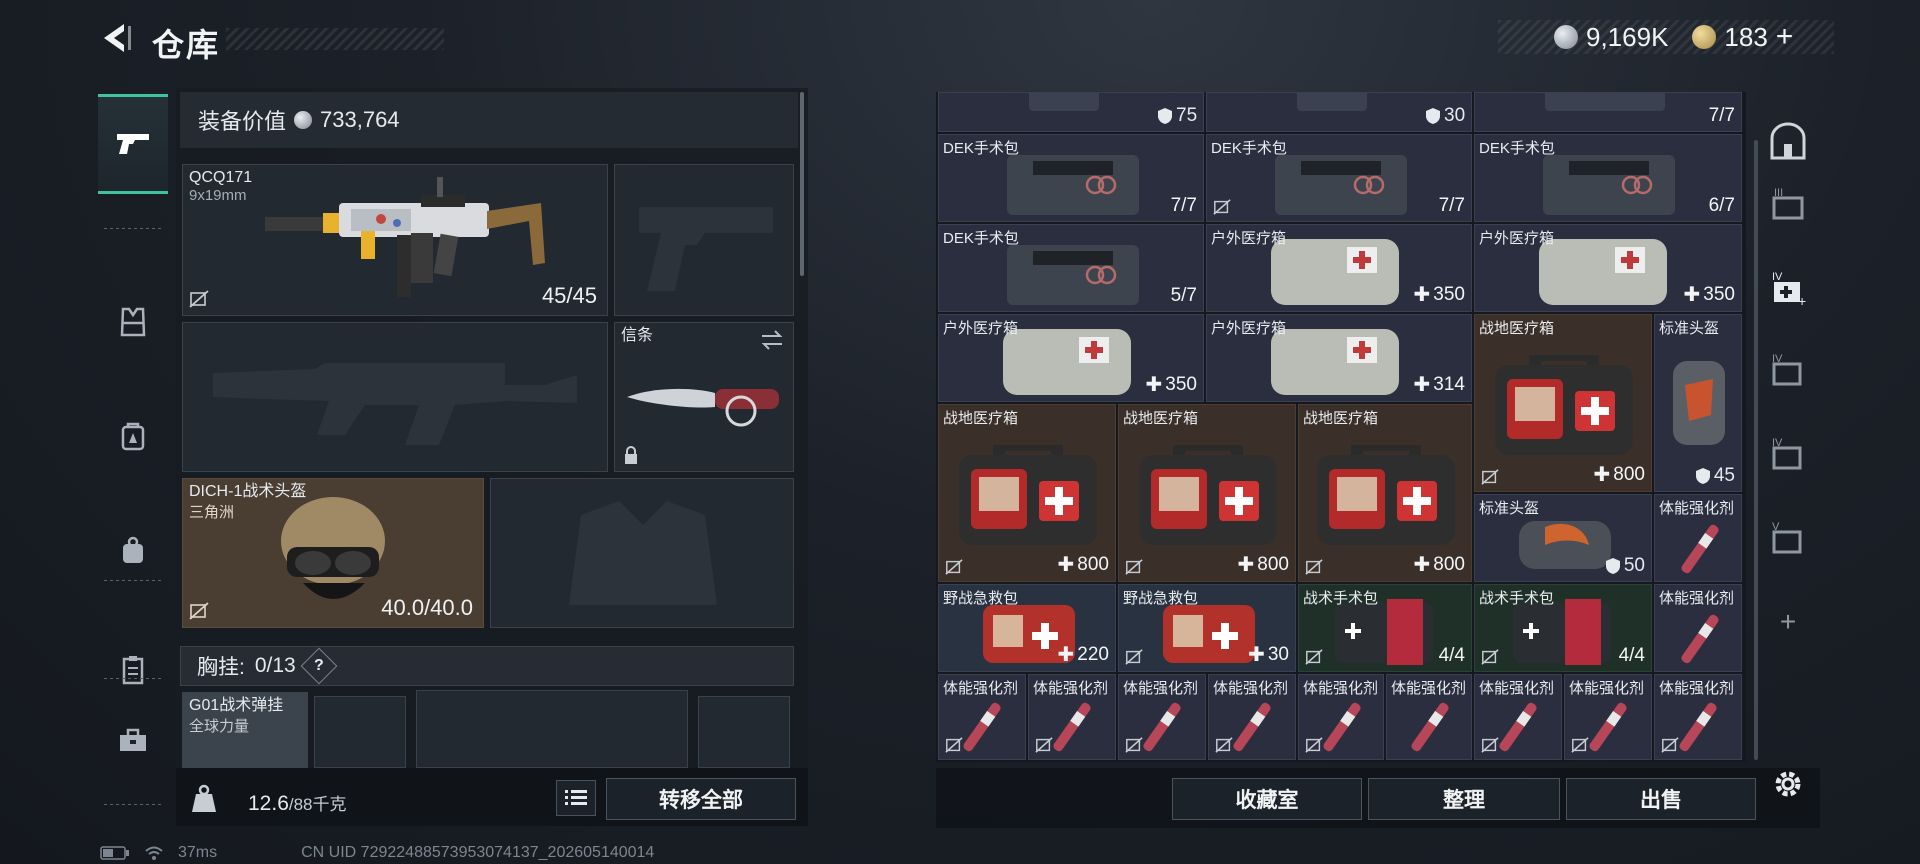  Describe the element at coordinates (1608, 112) in the screenshot. I see `stash-item: 7/7` at that location.